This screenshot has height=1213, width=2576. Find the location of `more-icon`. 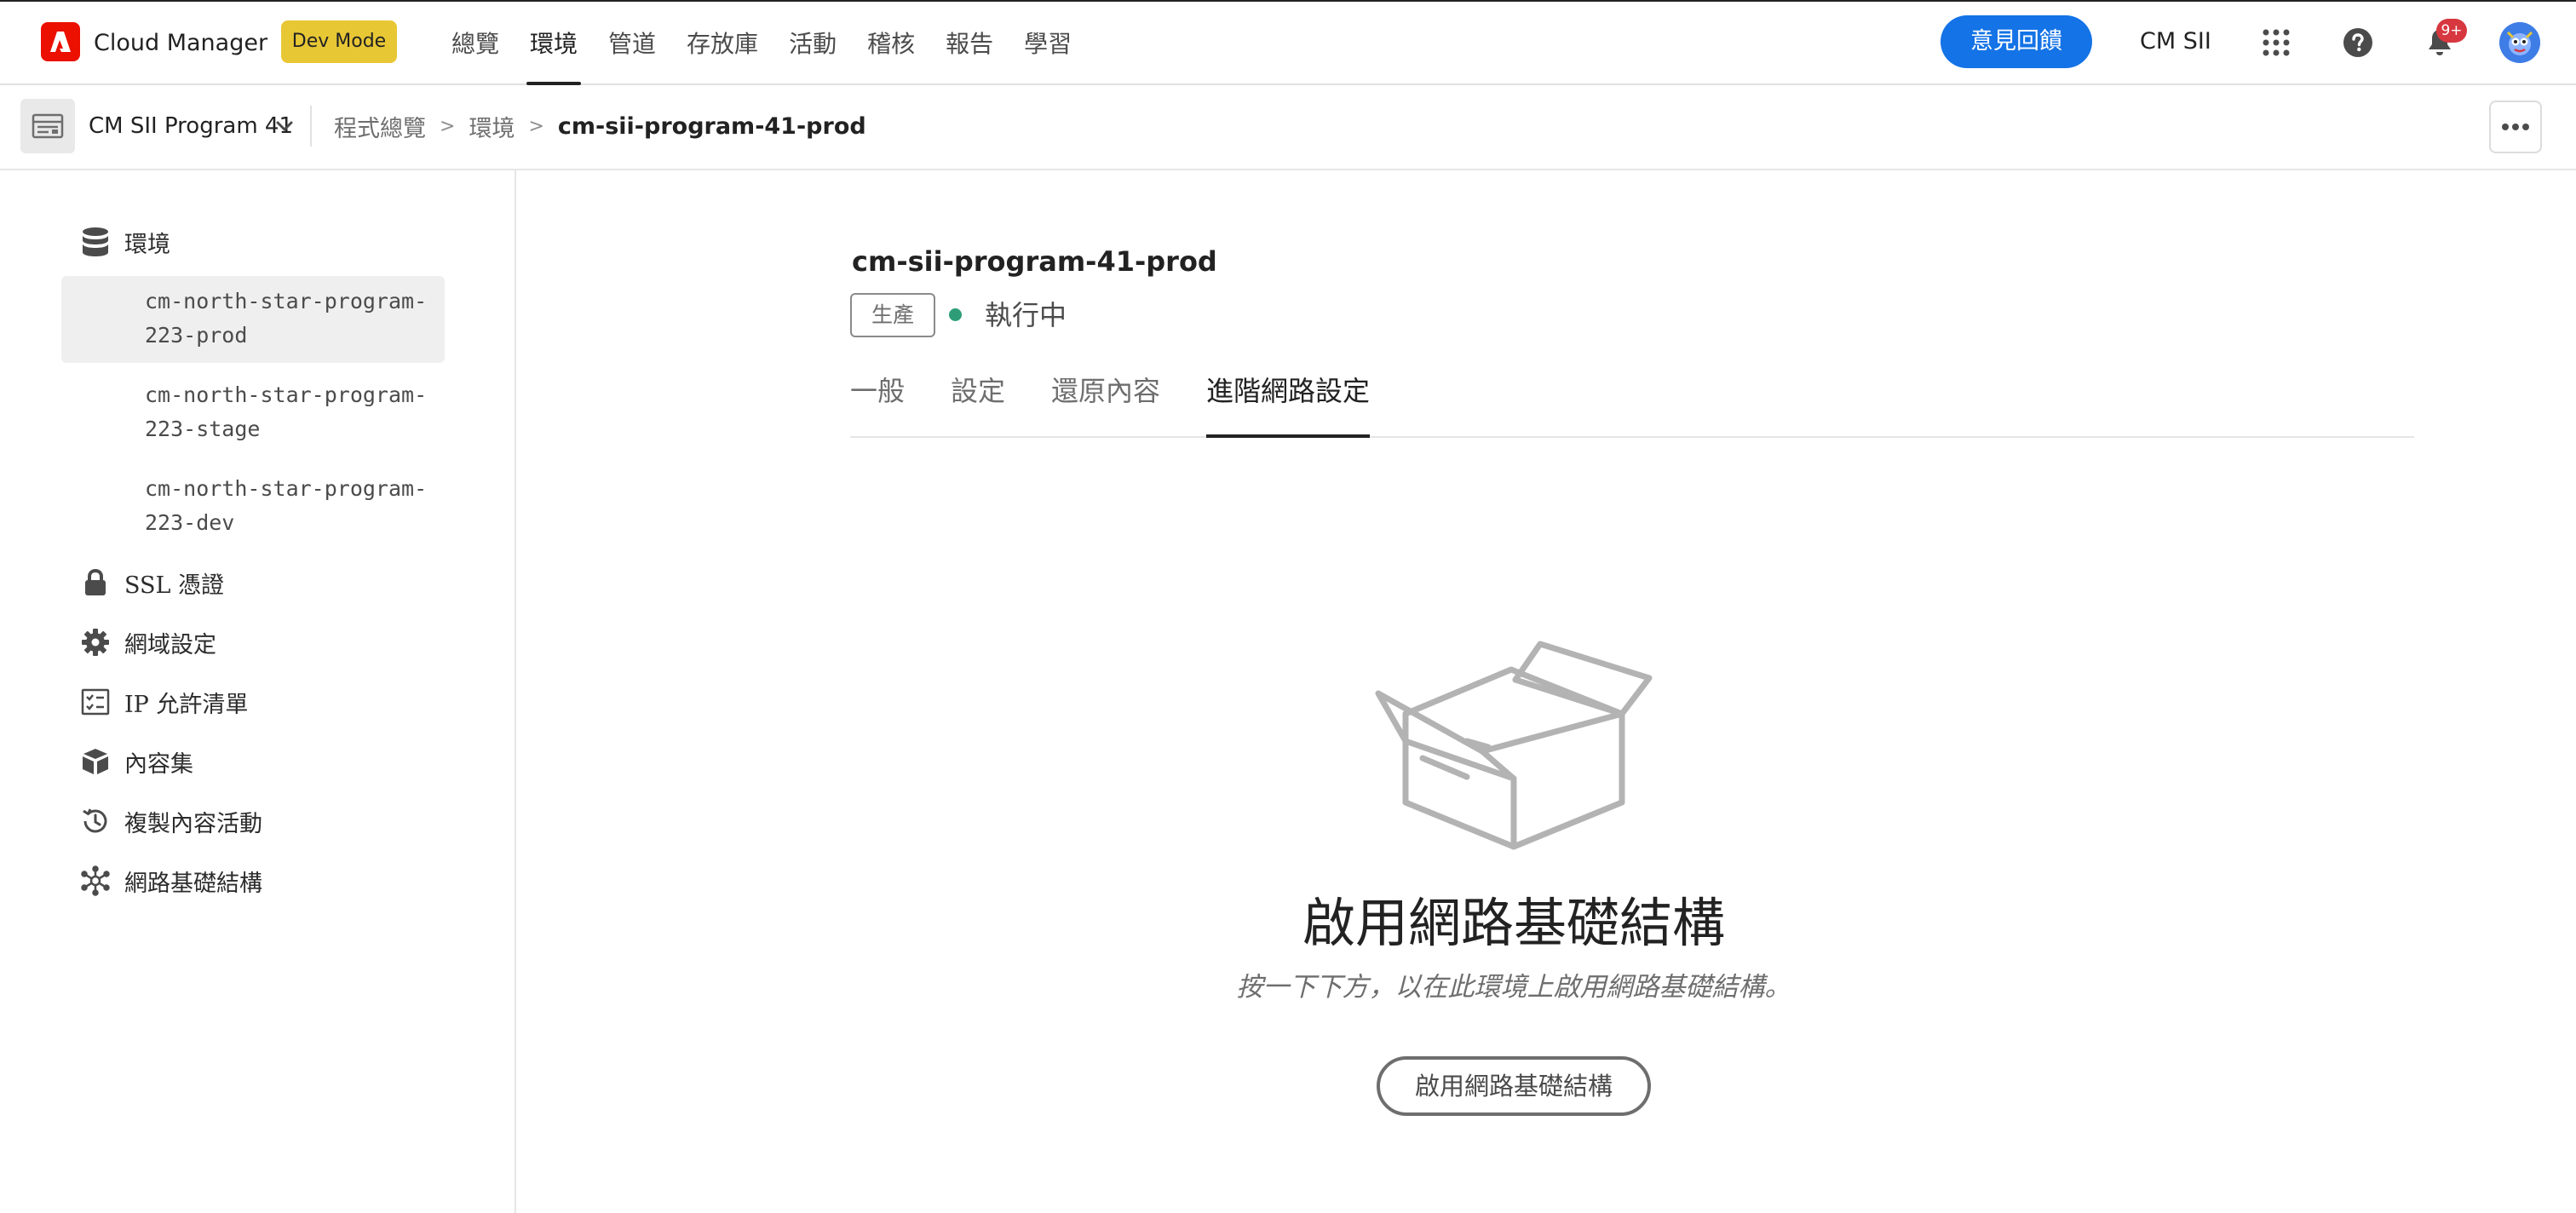

more-icon is located at coordinates (2516, 127).